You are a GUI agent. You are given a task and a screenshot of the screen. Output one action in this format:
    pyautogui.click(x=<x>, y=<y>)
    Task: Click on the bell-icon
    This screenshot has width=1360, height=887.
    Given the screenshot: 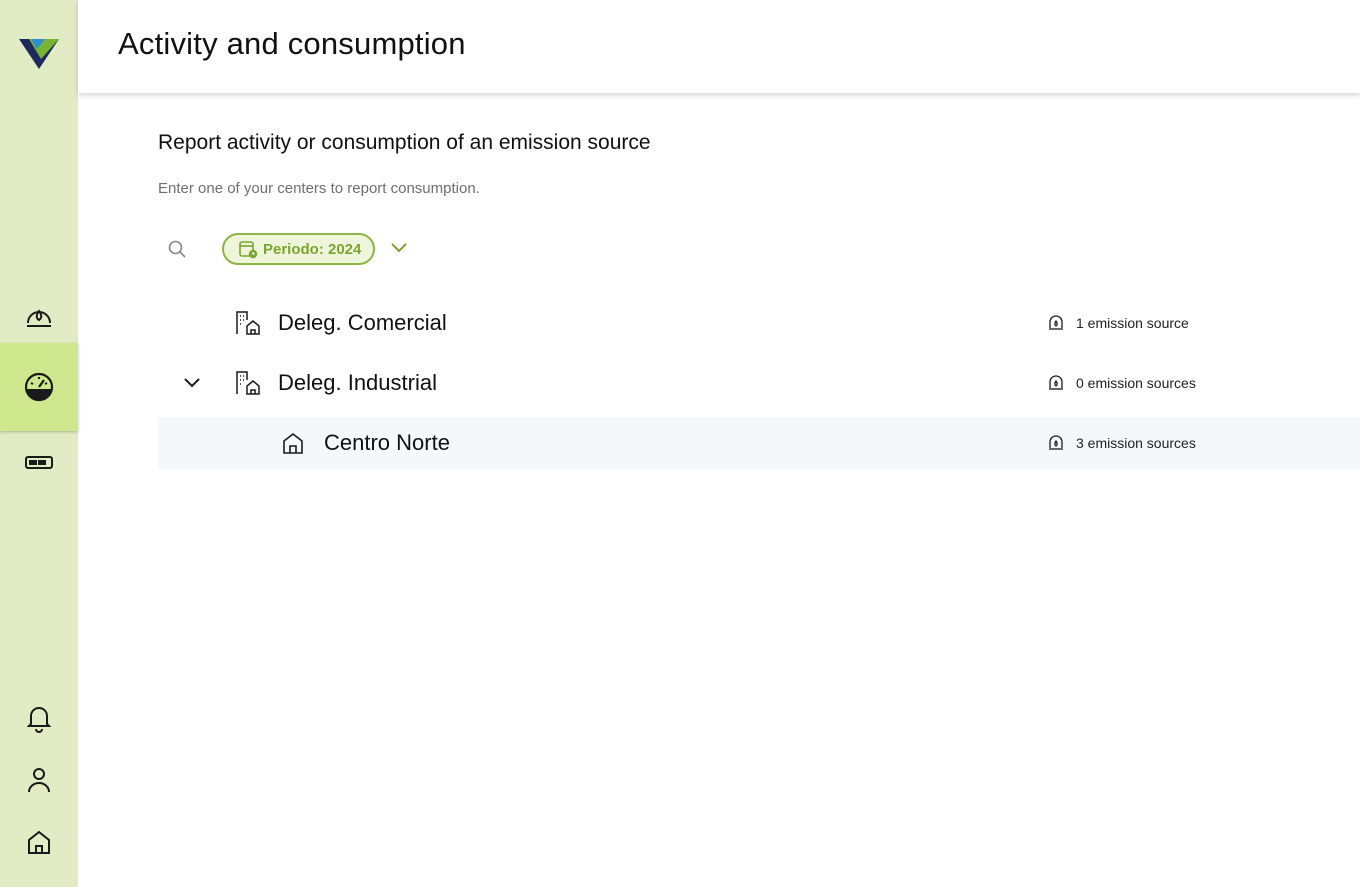 What is the action you would take?
    pyautogui.click(x=39, y=720)
    